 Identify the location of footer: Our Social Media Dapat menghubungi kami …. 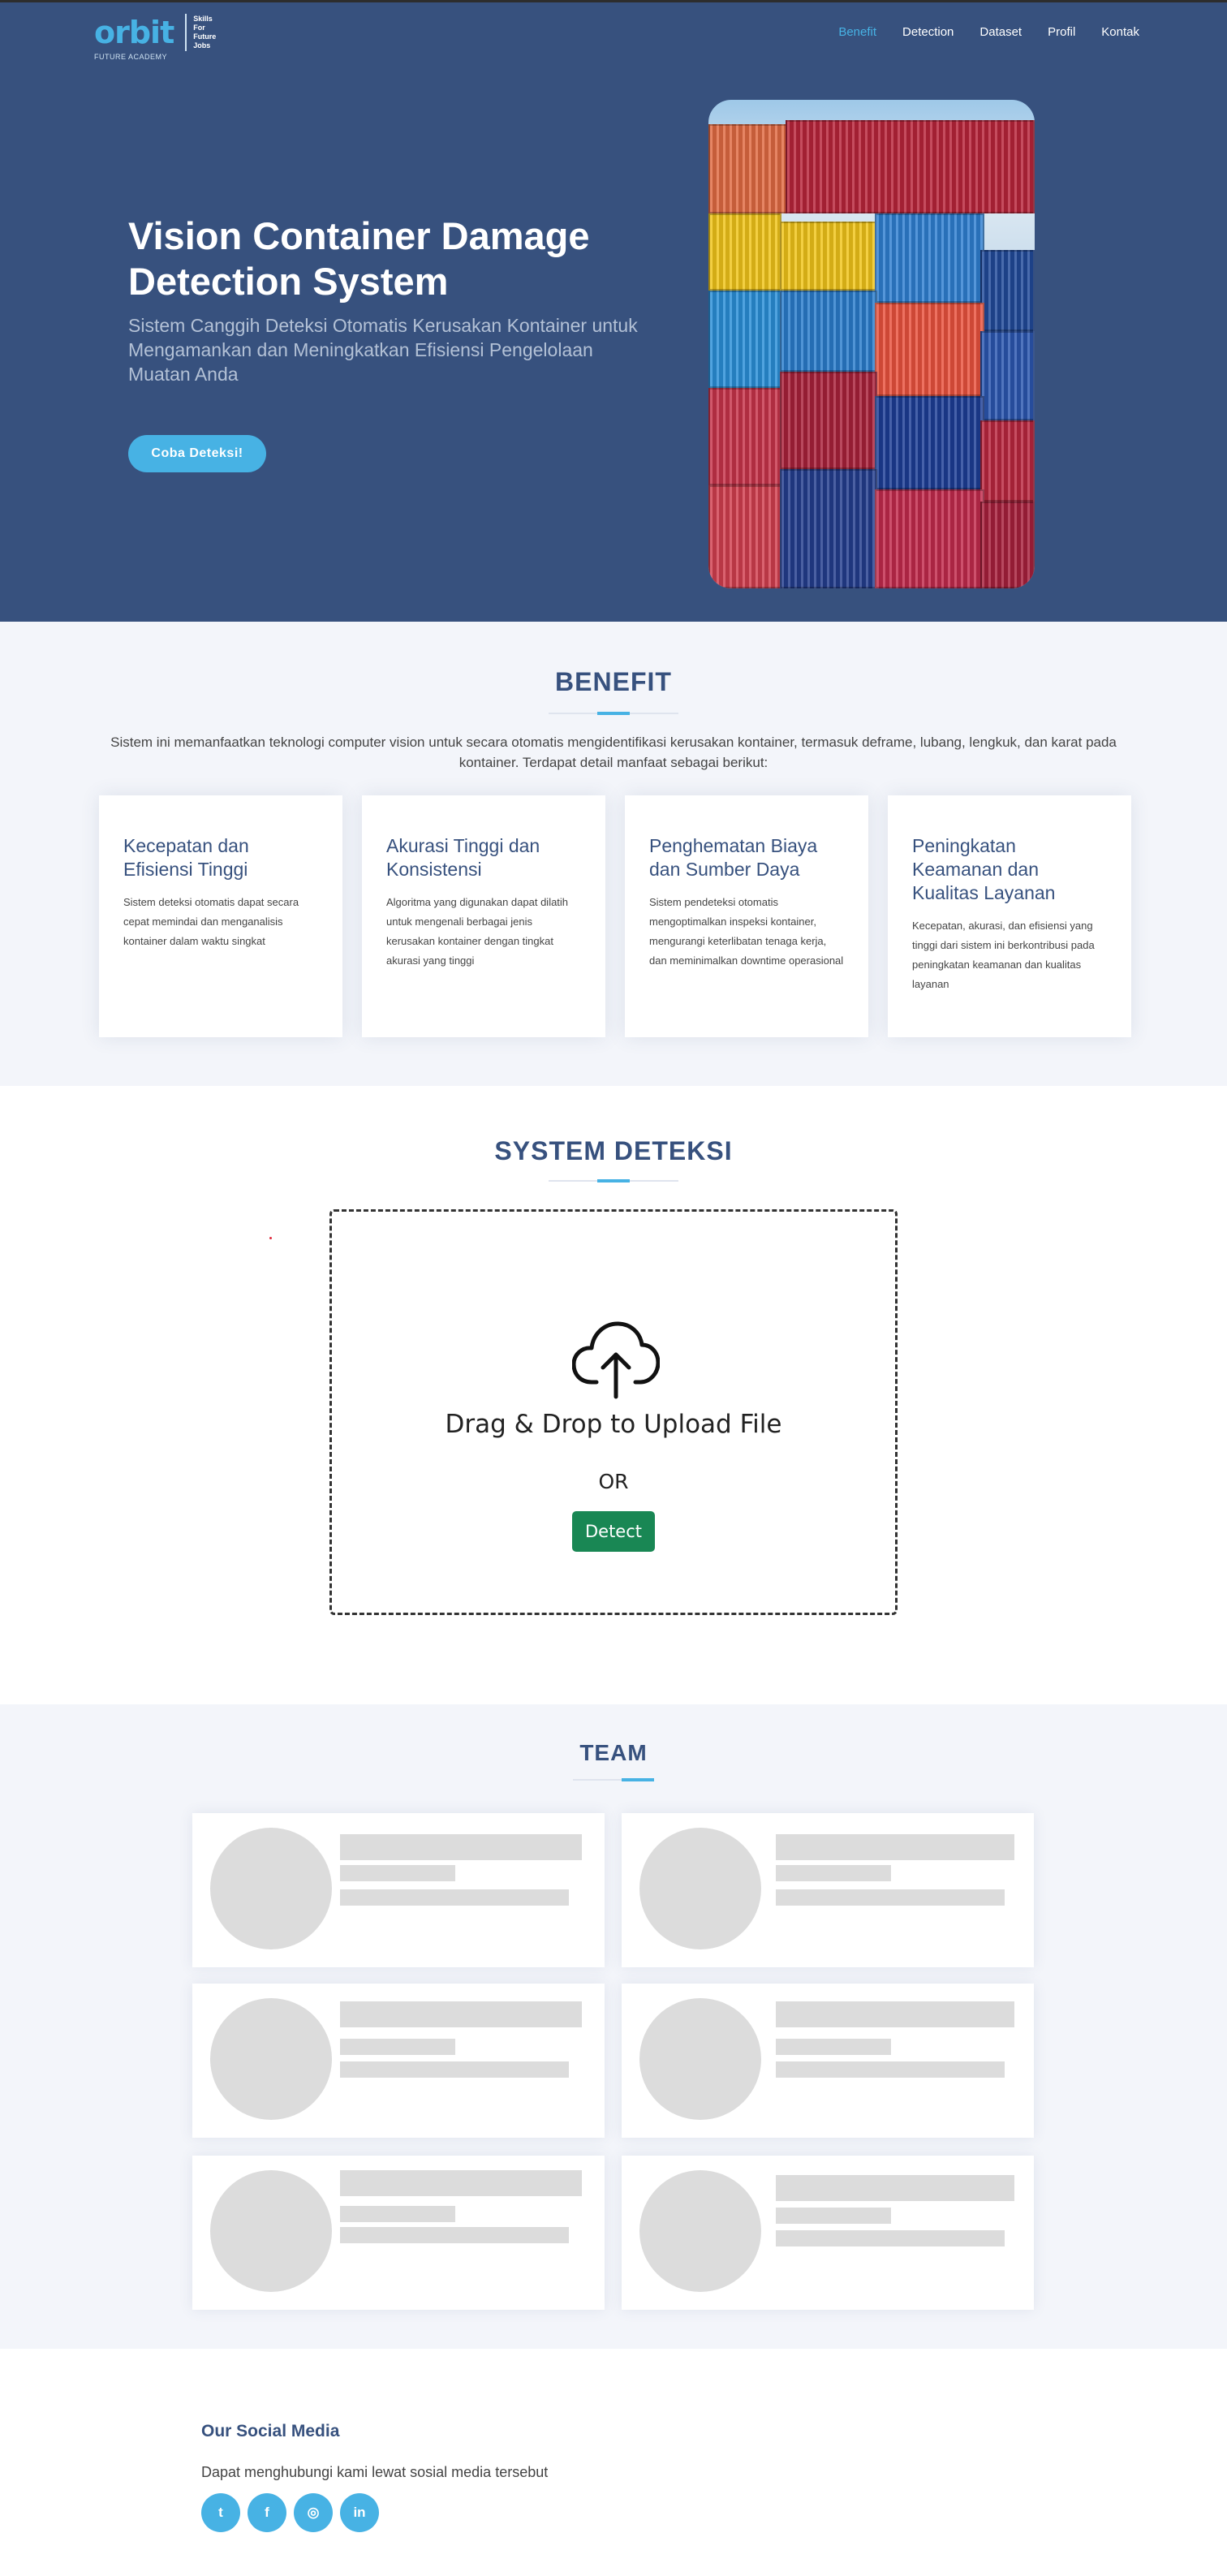
(613, 2462).